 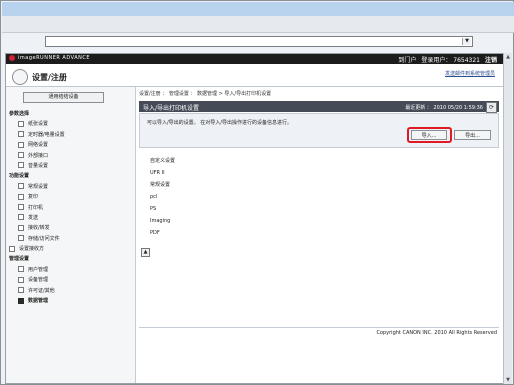 I want to click on sidebar-item-destinations: 设置接收方, so click(x=71, y=249).